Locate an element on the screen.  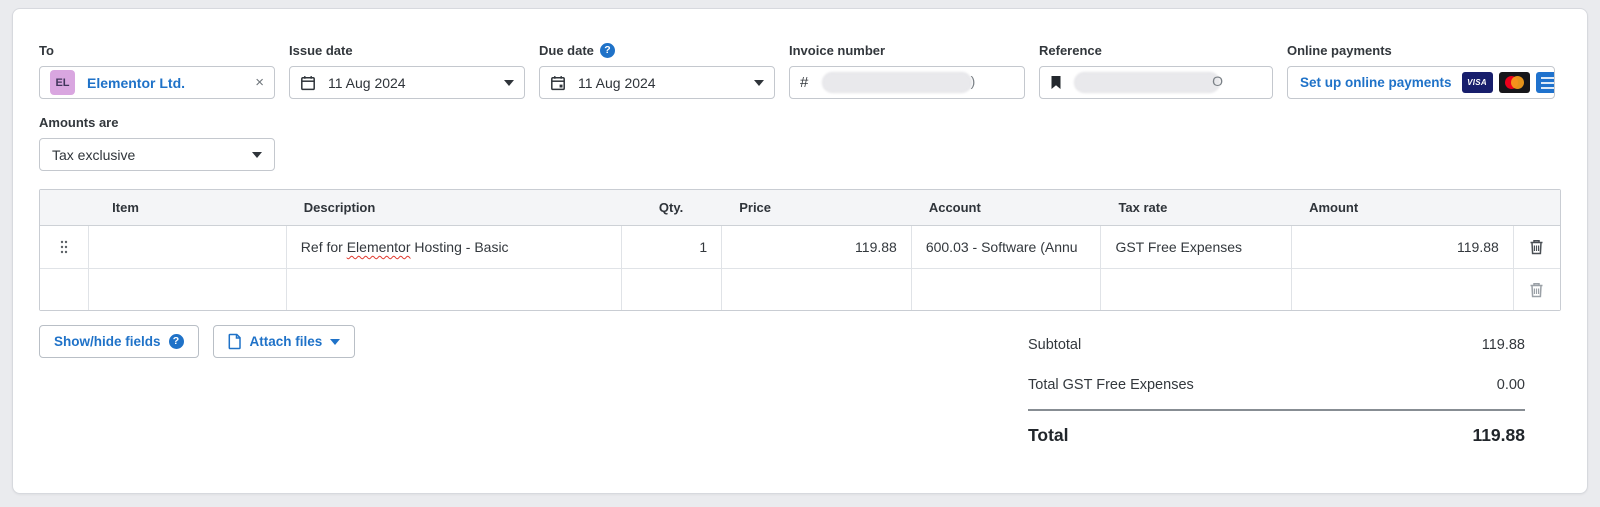
qty-cell is located at coordinates (671, 289).